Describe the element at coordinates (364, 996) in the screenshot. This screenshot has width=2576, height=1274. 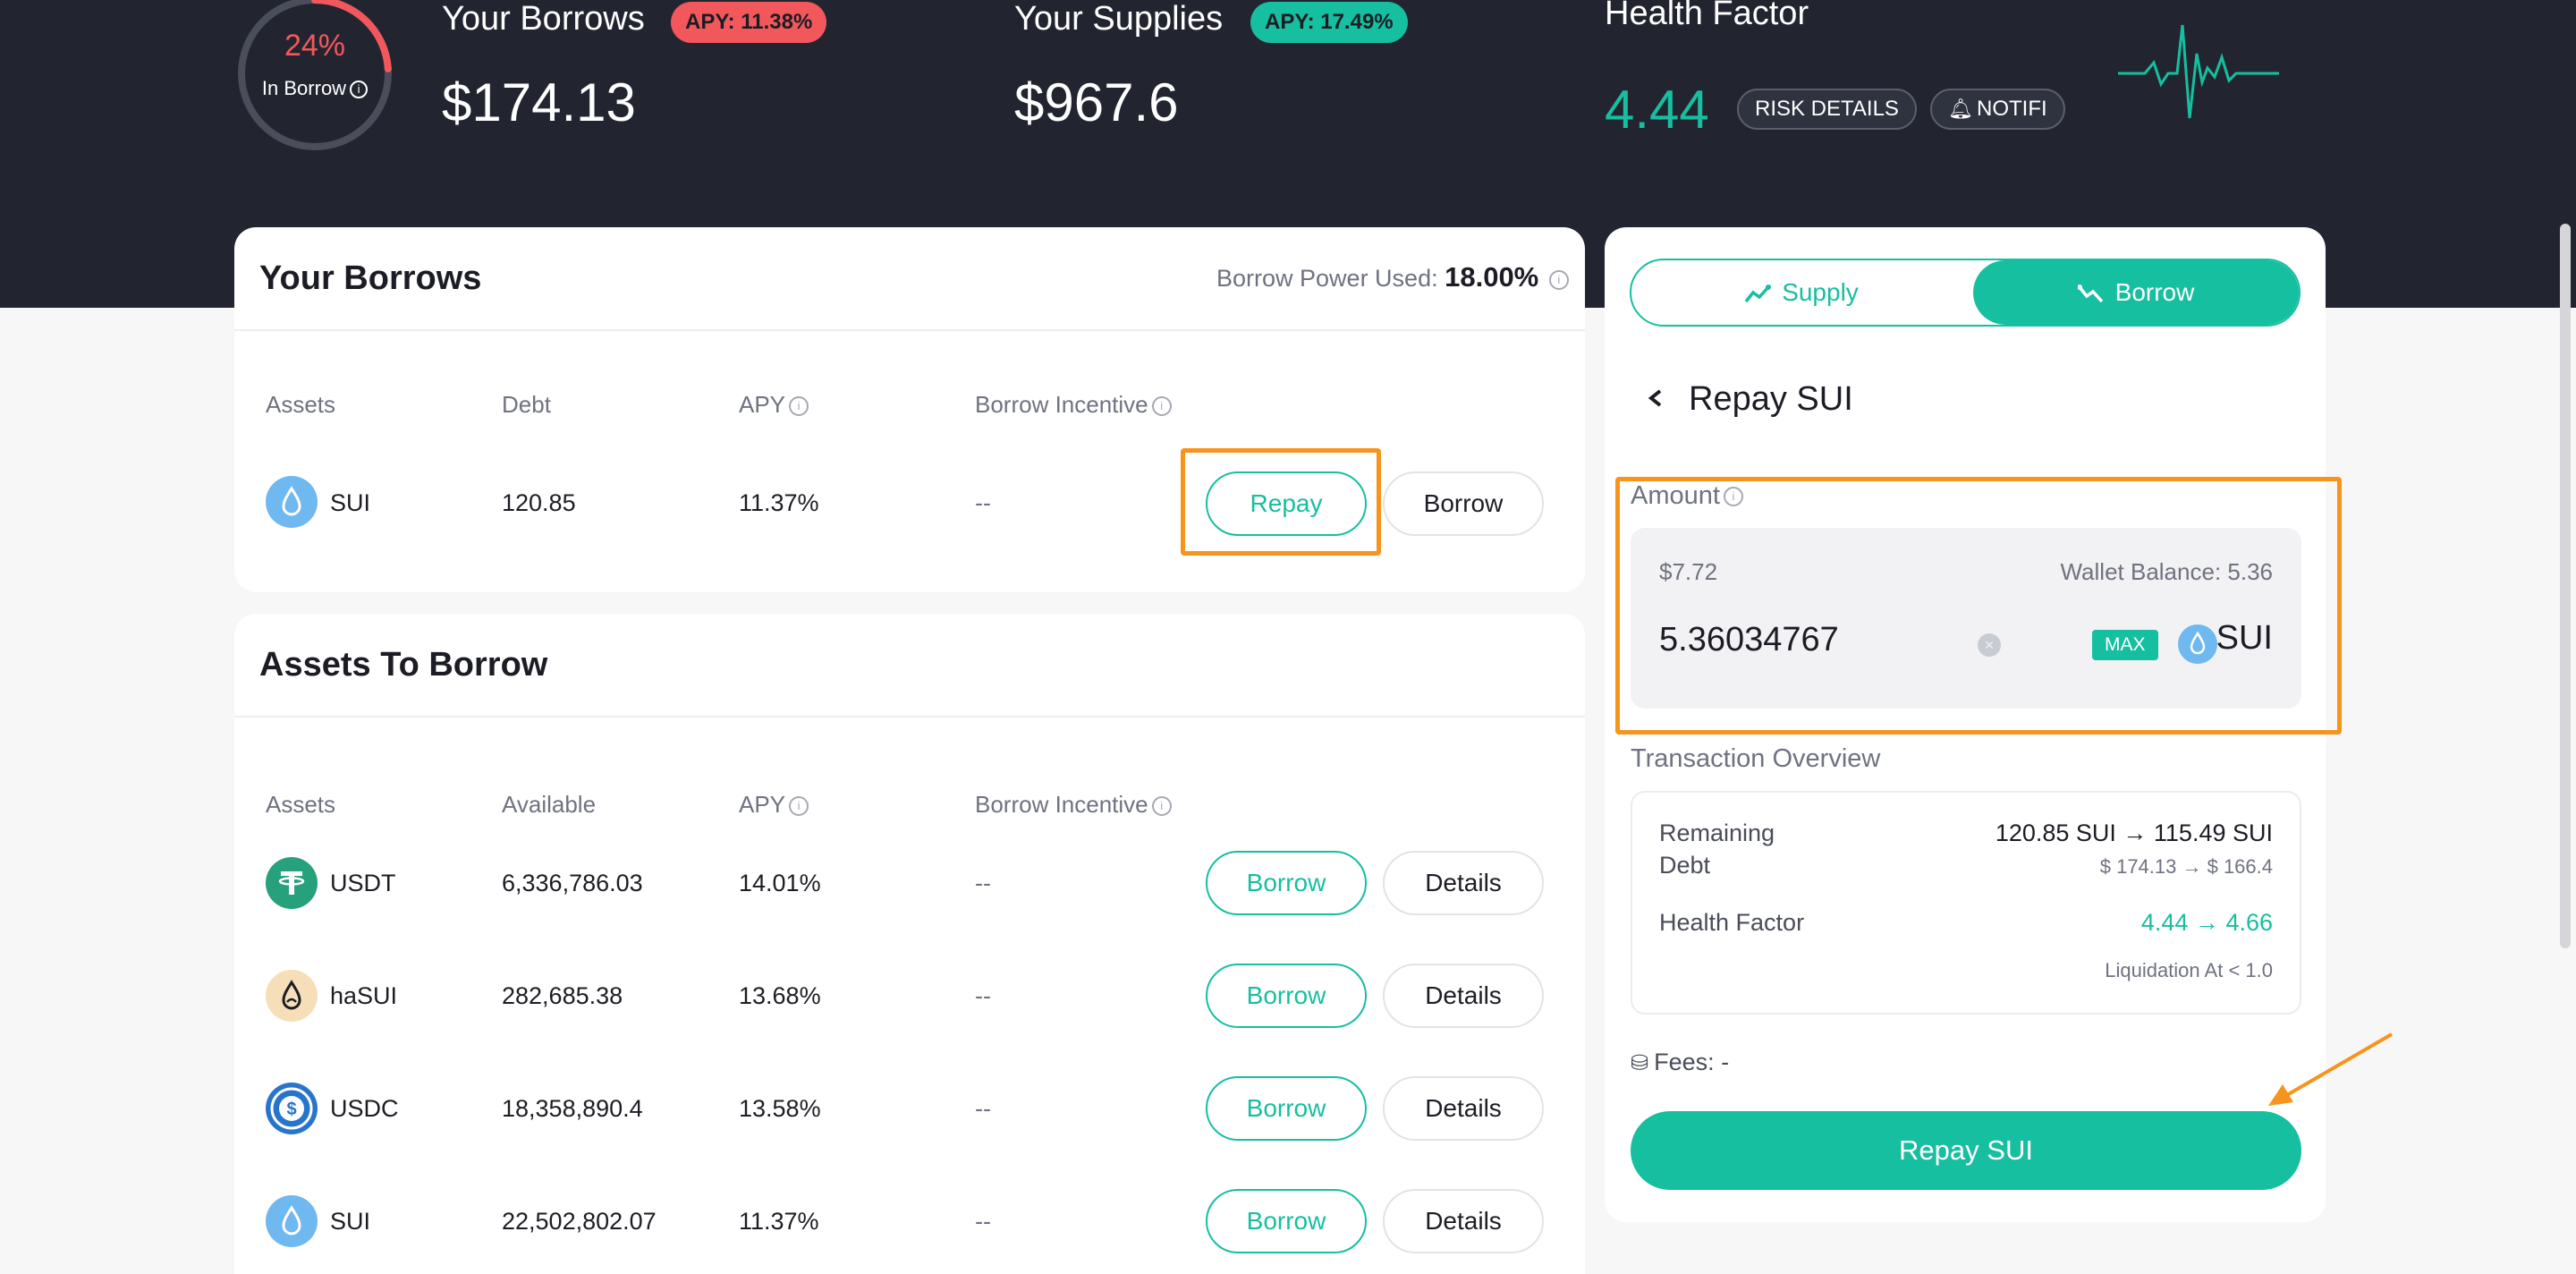
I see `asset-name: haSUI` at that location.